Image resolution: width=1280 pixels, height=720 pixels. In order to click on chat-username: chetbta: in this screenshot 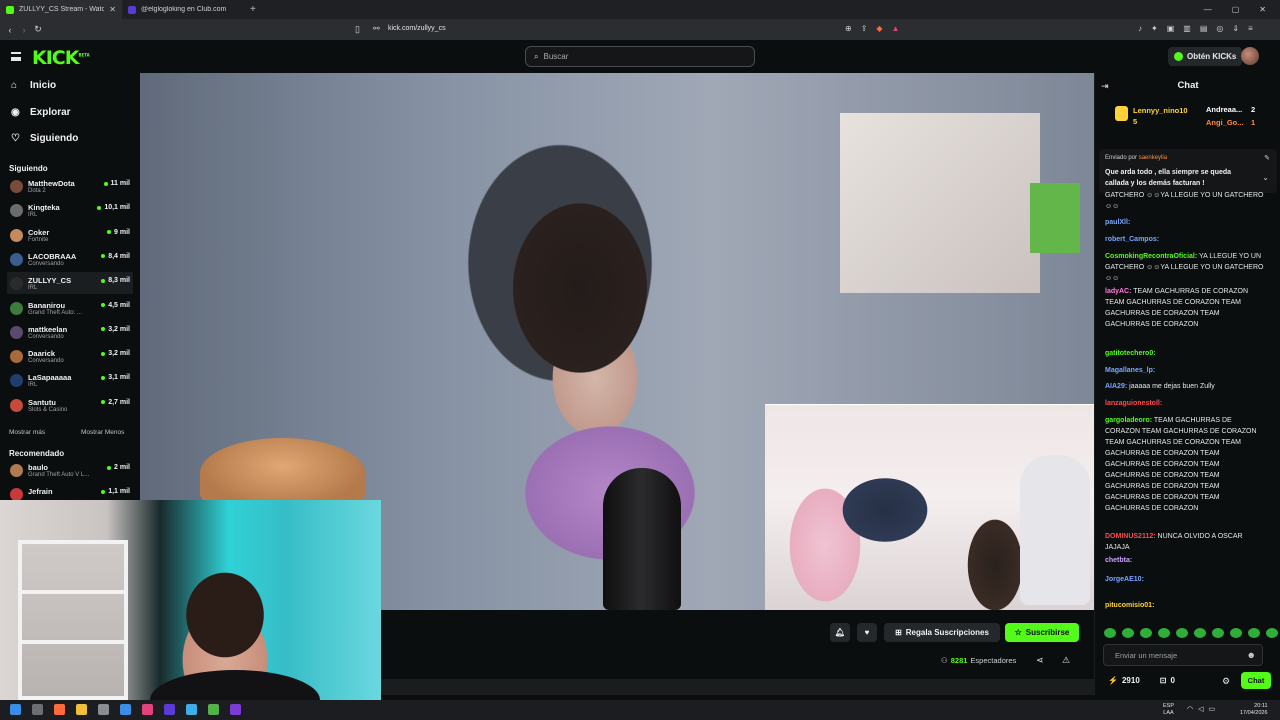, I will do `click(1118, 560)`.